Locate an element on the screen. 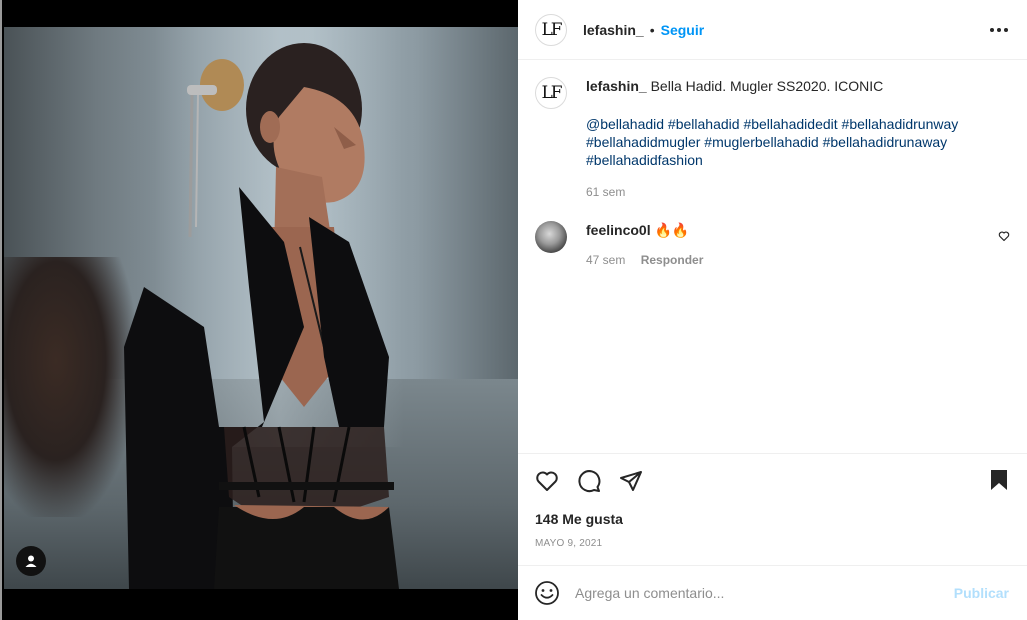 The width and height of the screenshot is (1027, 620). comment-username: feelinco0l is located at coordinates (618, 230).